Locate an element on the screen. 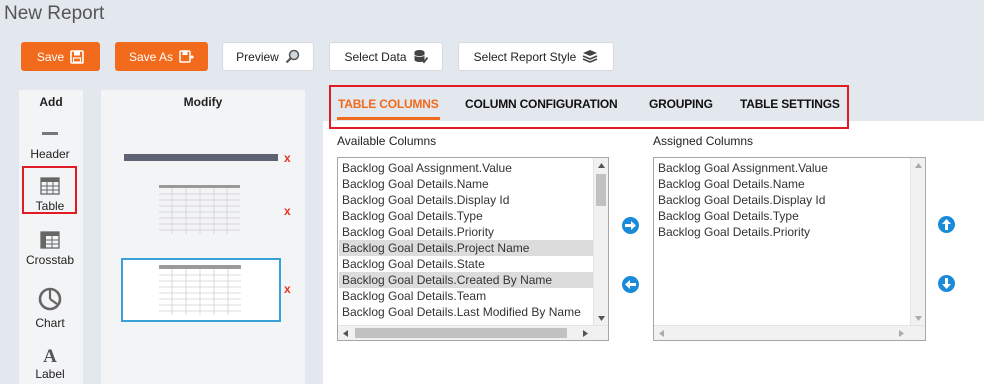 The width and height of the screenshot is (984, 384). add-chart-item: Chart is located at coordinates (50, 307).